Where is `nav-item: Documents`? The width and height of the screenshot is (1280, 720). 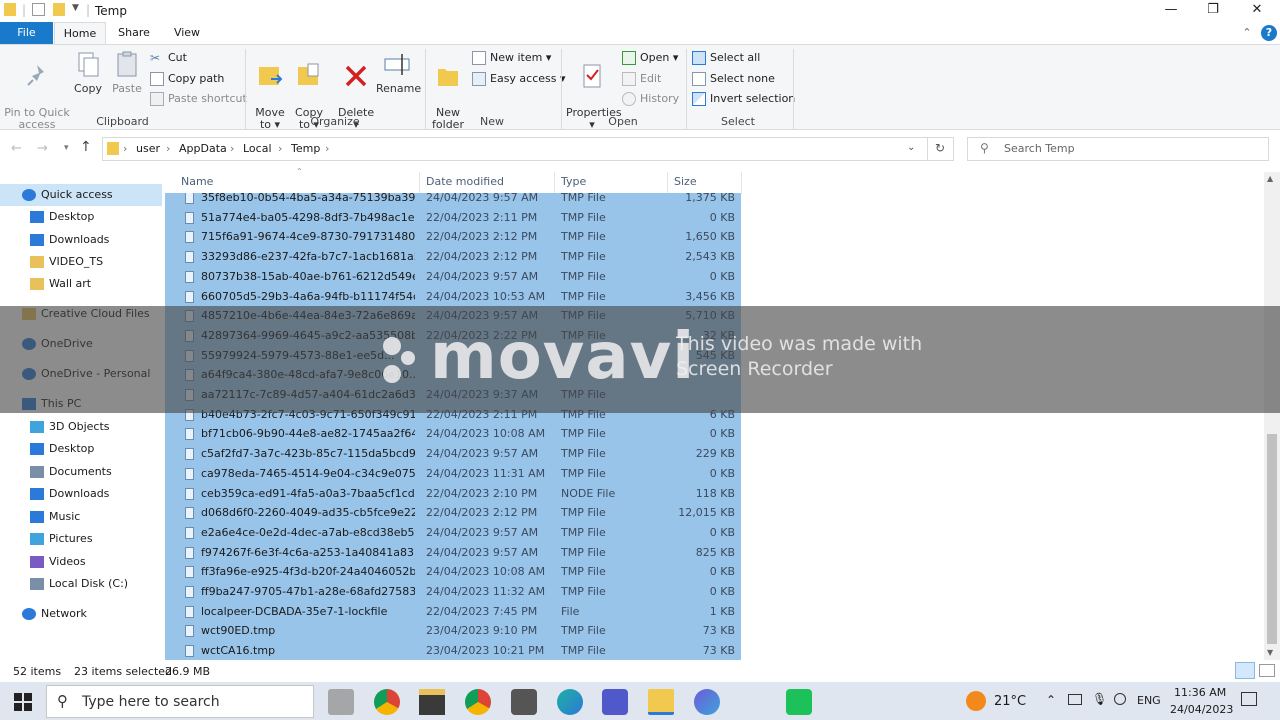
nav-item: Documents is located at coordinates (81, 472).